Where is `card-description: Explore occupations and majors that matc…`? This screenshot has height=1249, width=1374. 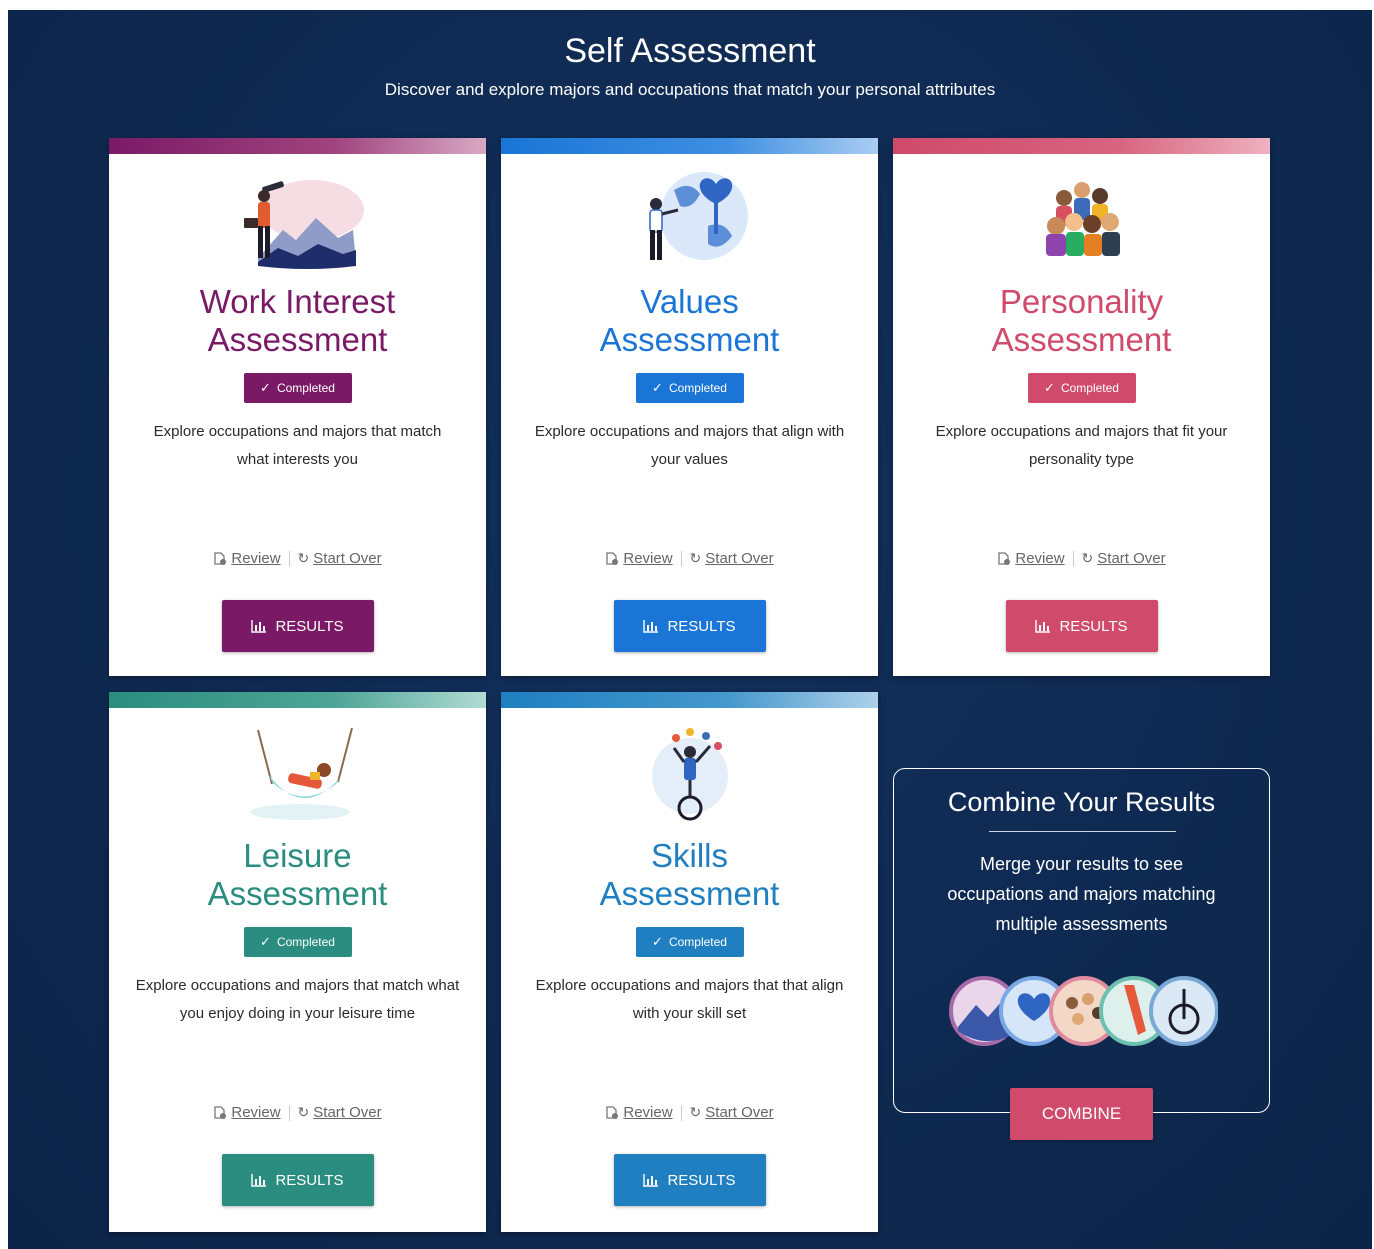 card-description: Explore occupations and majors that matc… is located at coordinates (297, 445).